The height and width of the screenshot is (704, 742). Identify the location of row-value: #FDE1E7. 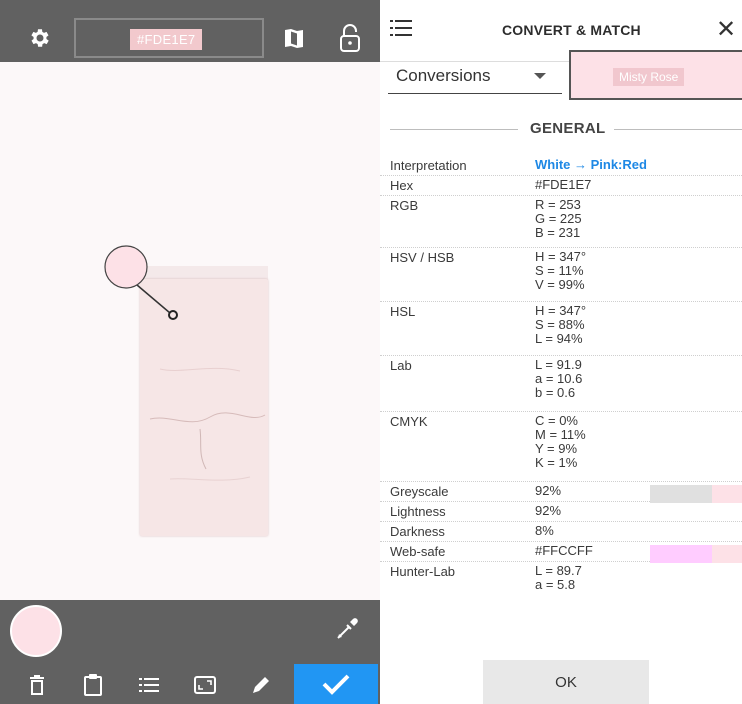
(563, 184).